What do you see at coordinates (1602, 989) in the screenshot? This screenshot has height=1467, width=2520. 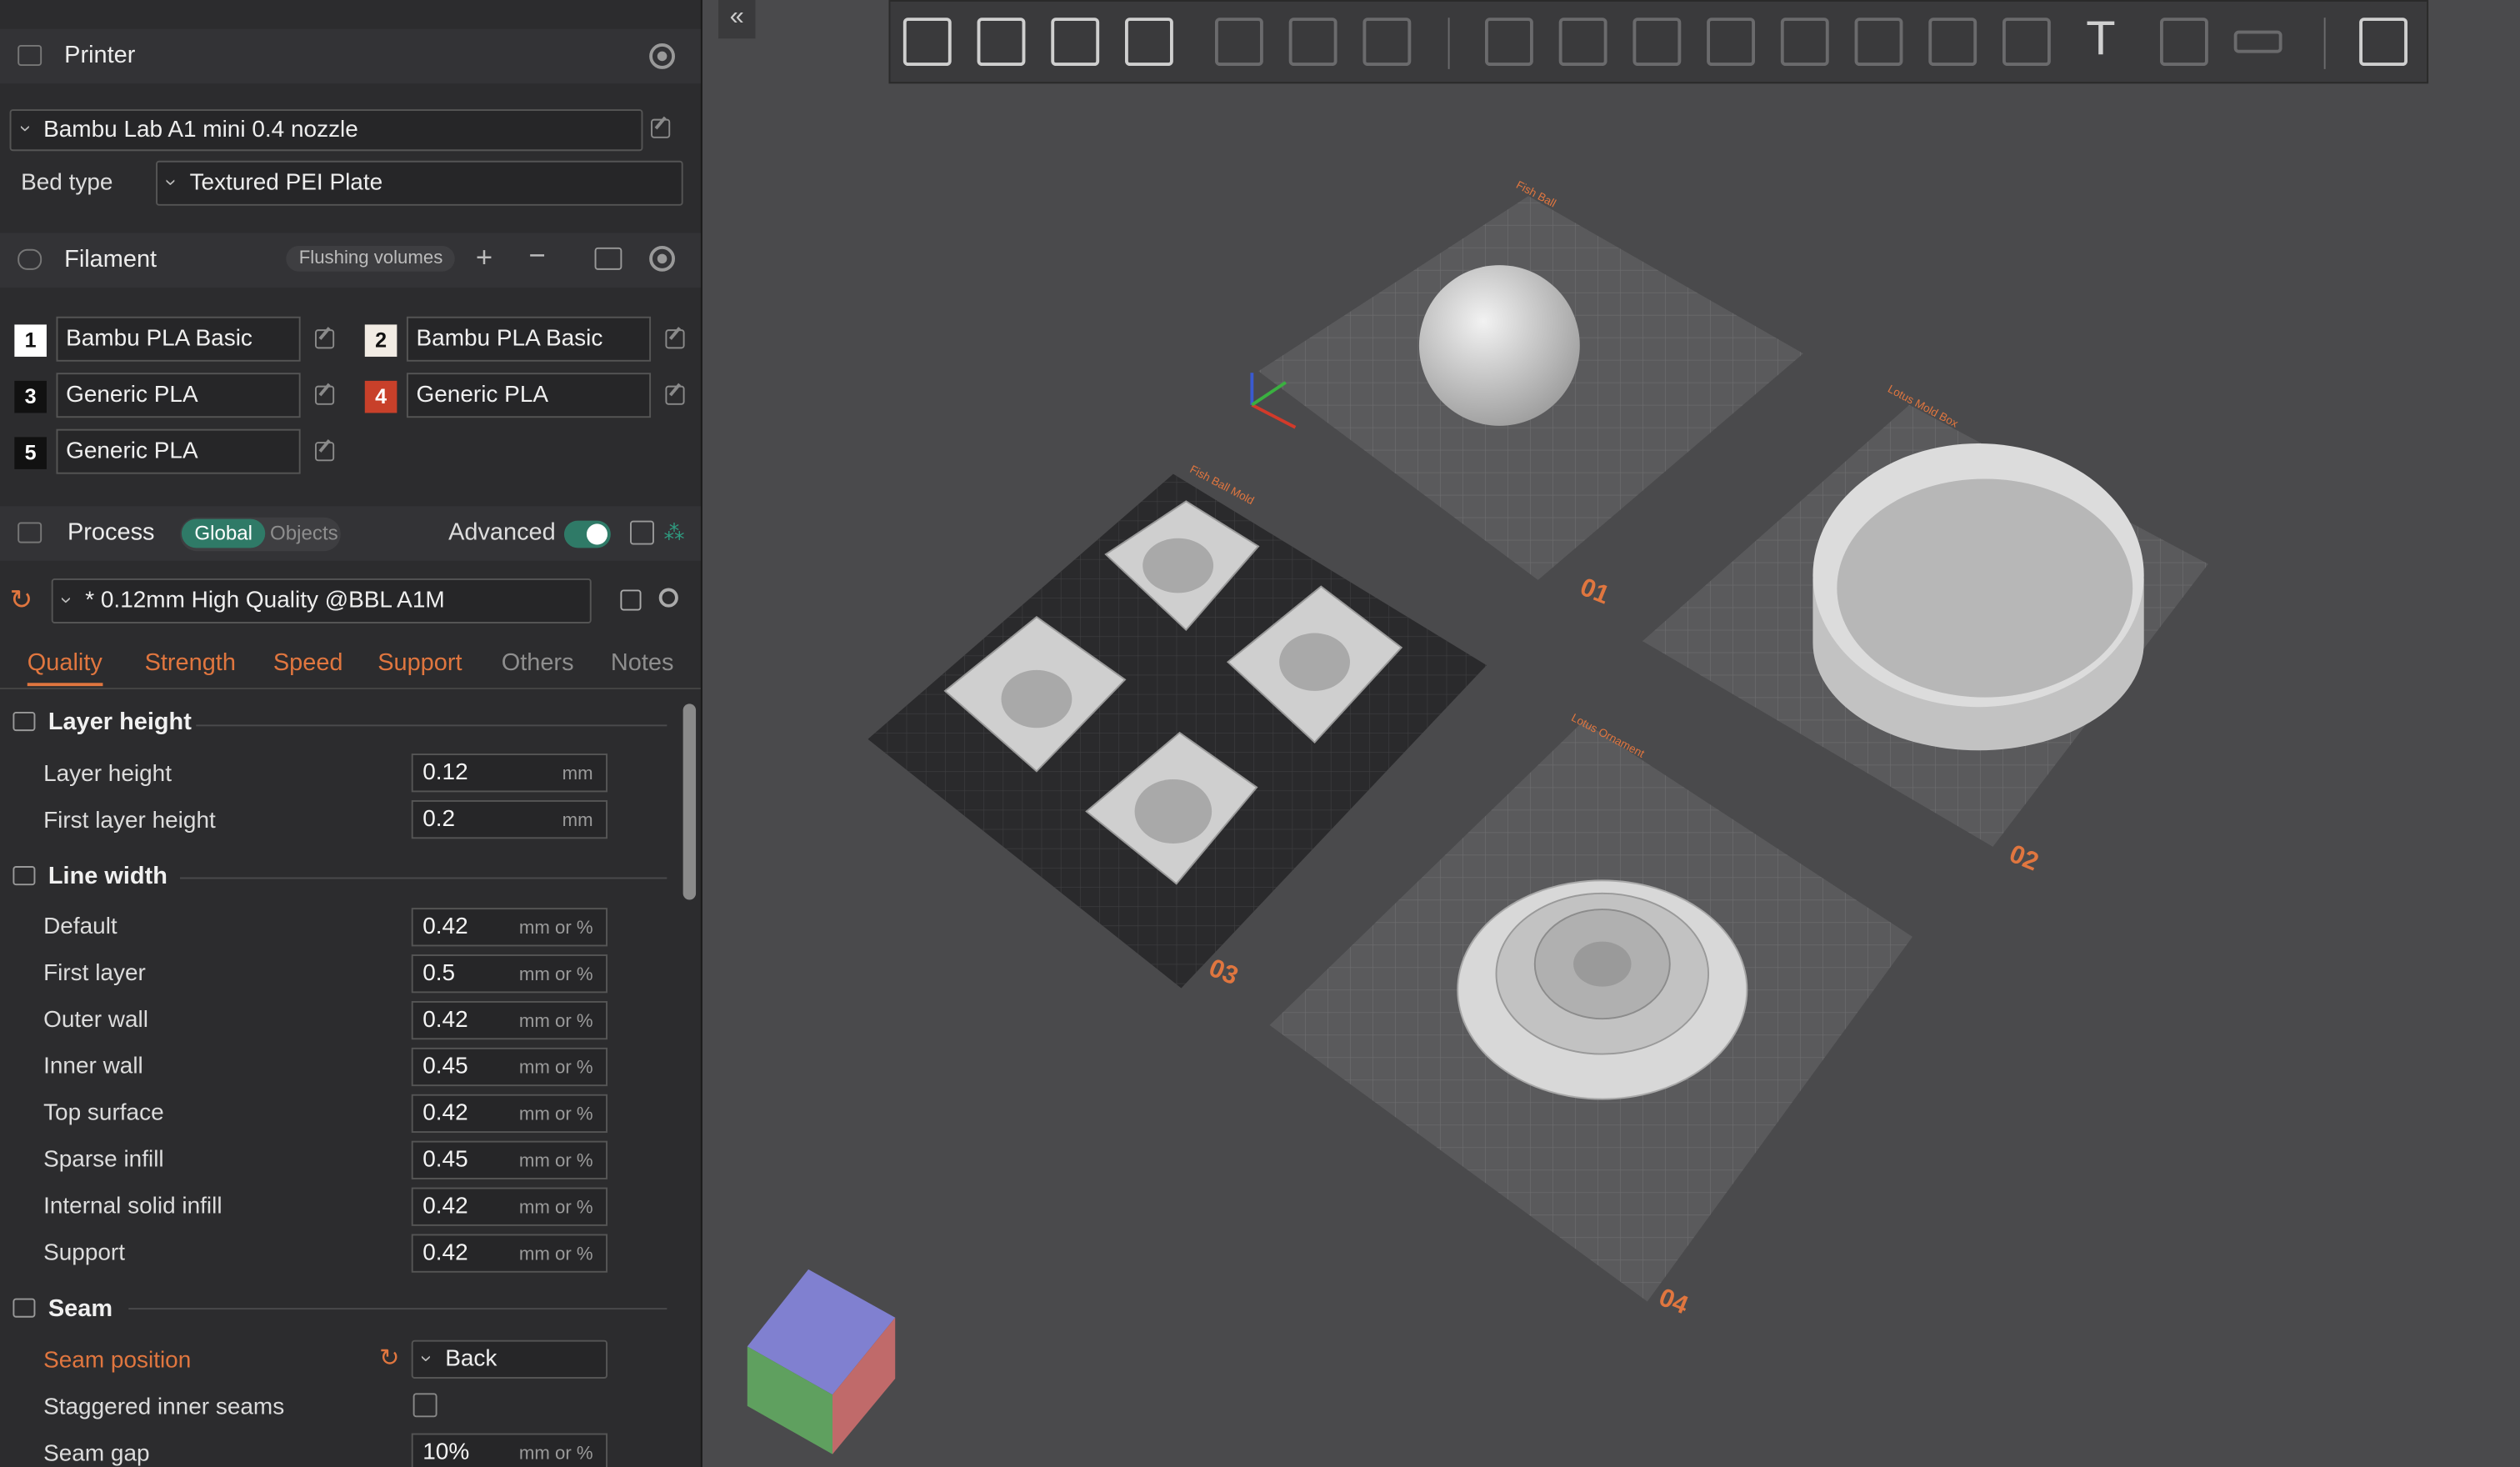 I see `lotus-ornament-model` at bounding box center [1602, 989].